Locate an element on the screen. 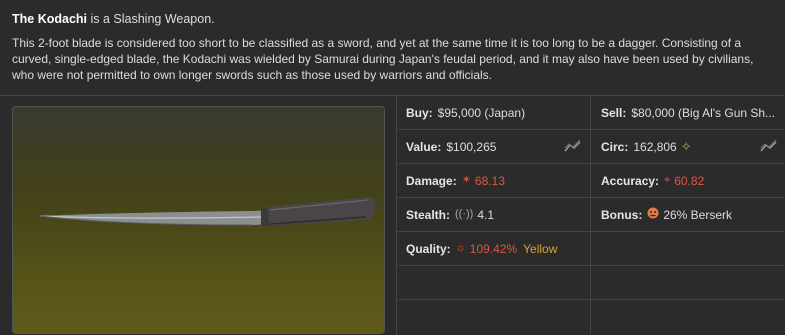 Image resolution: width=785 pixels, height=335 pixels. quality-sun-icon: ☼ is located at coordinates (460, 248).